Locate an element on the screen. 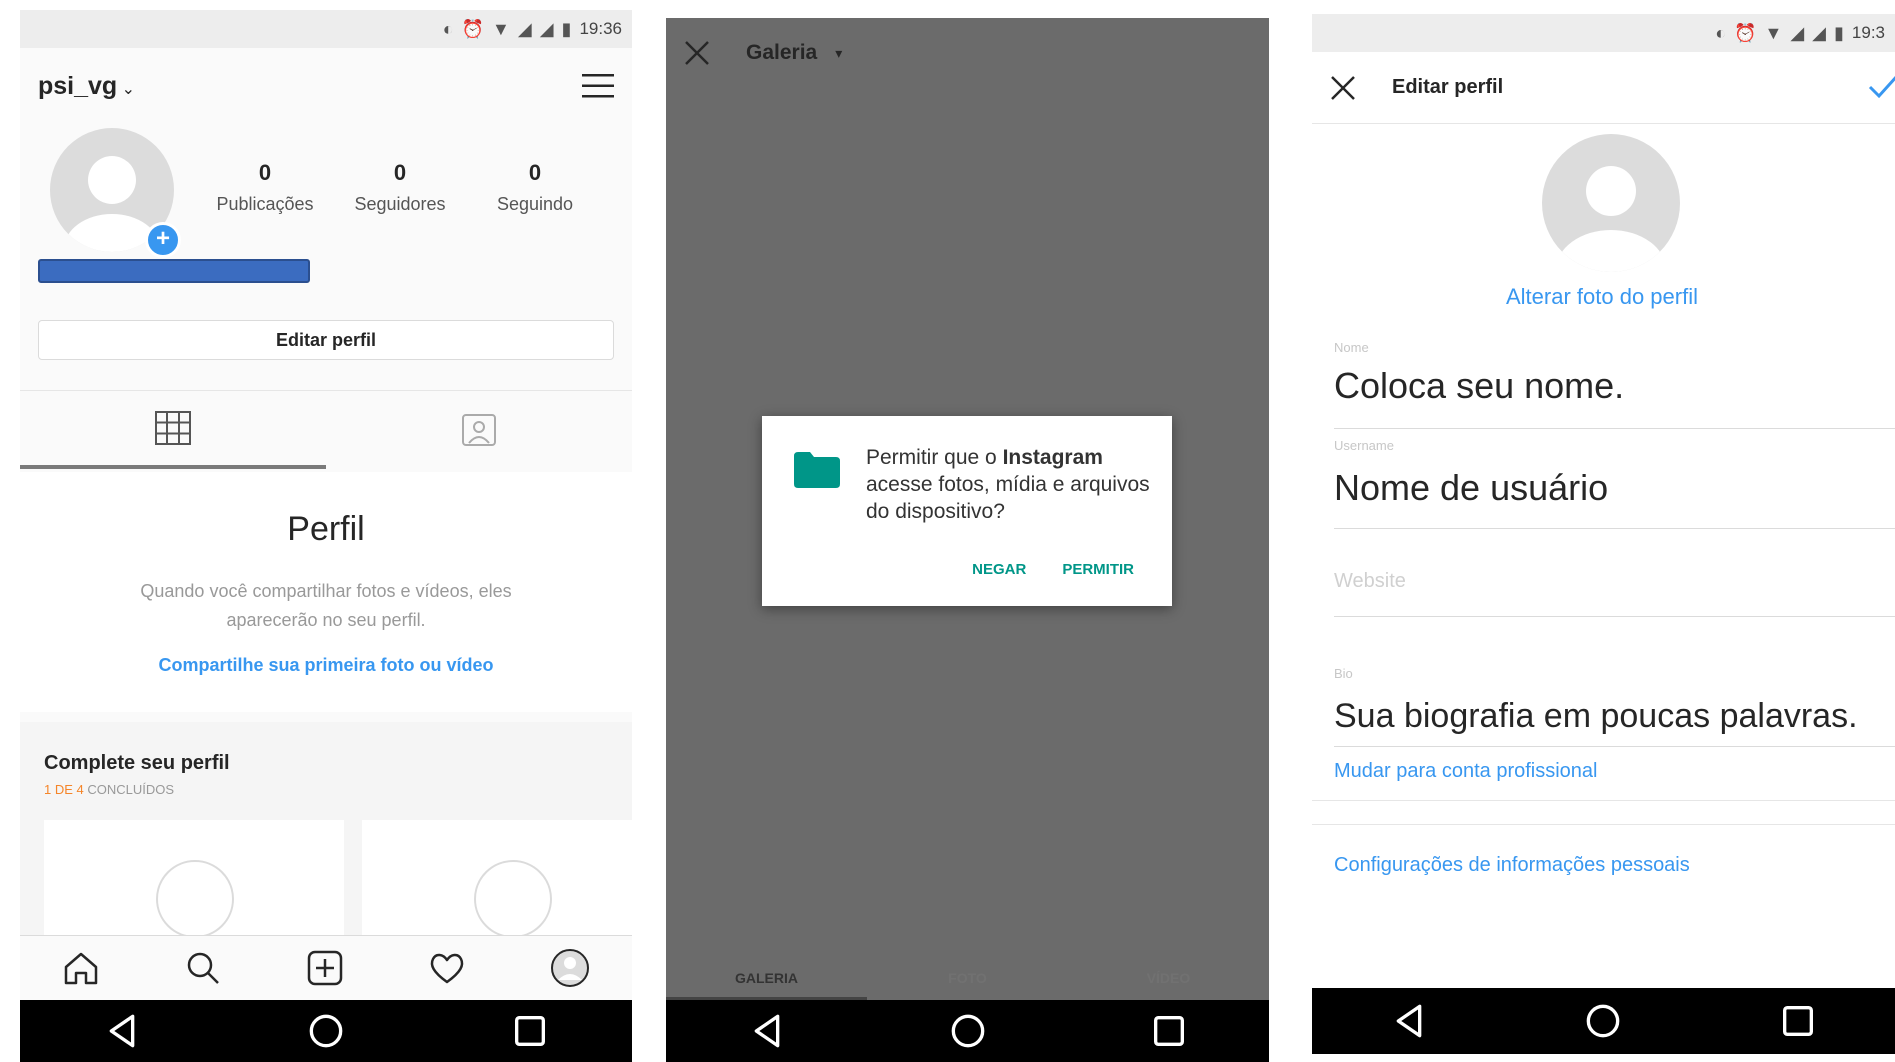 The image size is (1895, 1062). tab-tagged is located at coordinates (479, 430).